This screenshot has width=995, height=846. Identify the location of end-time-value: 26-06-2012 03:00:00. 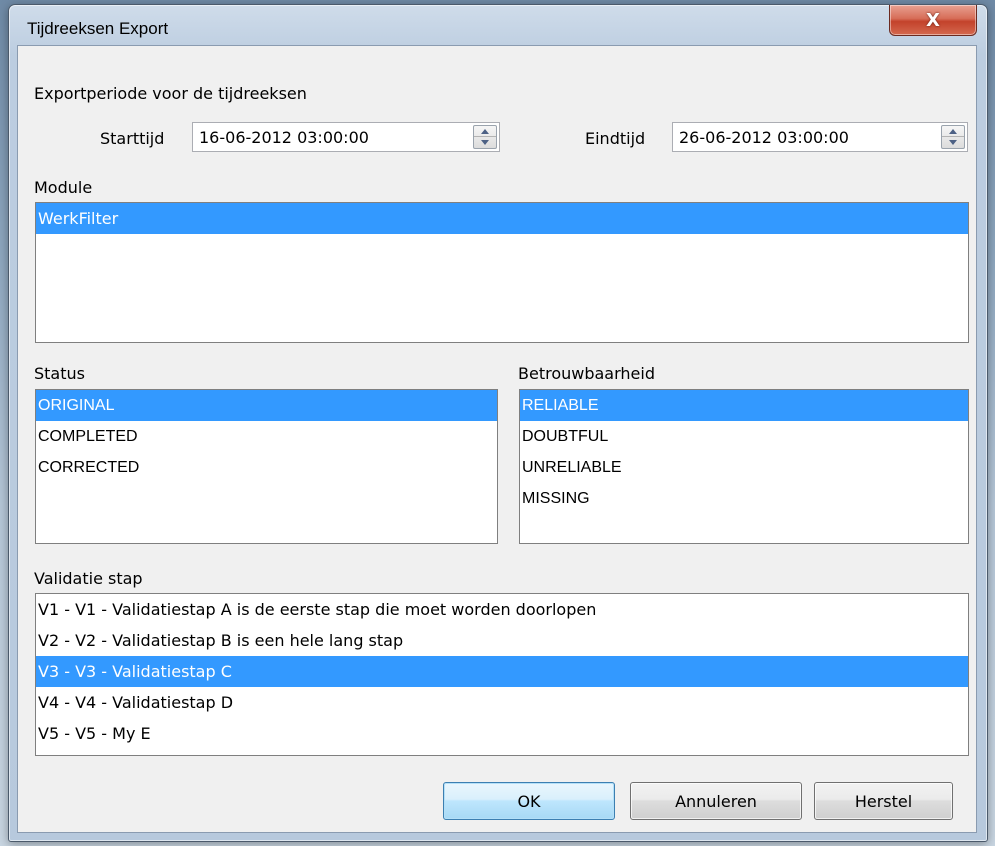
(764, 137).